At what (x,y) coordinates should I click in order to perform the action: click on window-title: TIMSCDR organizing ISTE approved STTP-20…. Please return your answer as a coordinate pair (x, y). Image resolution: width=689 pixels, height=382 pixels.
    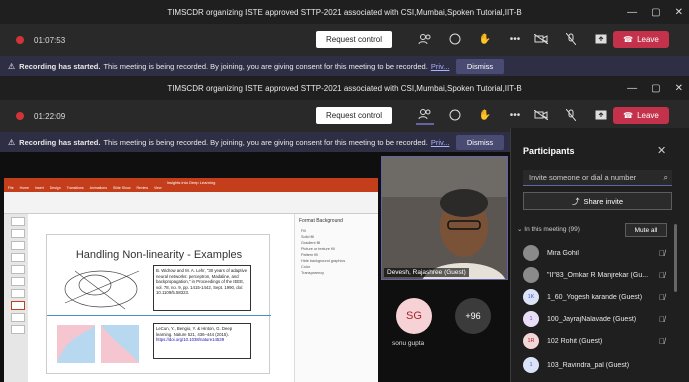
    Looking at the image, I should click on (344, 88).